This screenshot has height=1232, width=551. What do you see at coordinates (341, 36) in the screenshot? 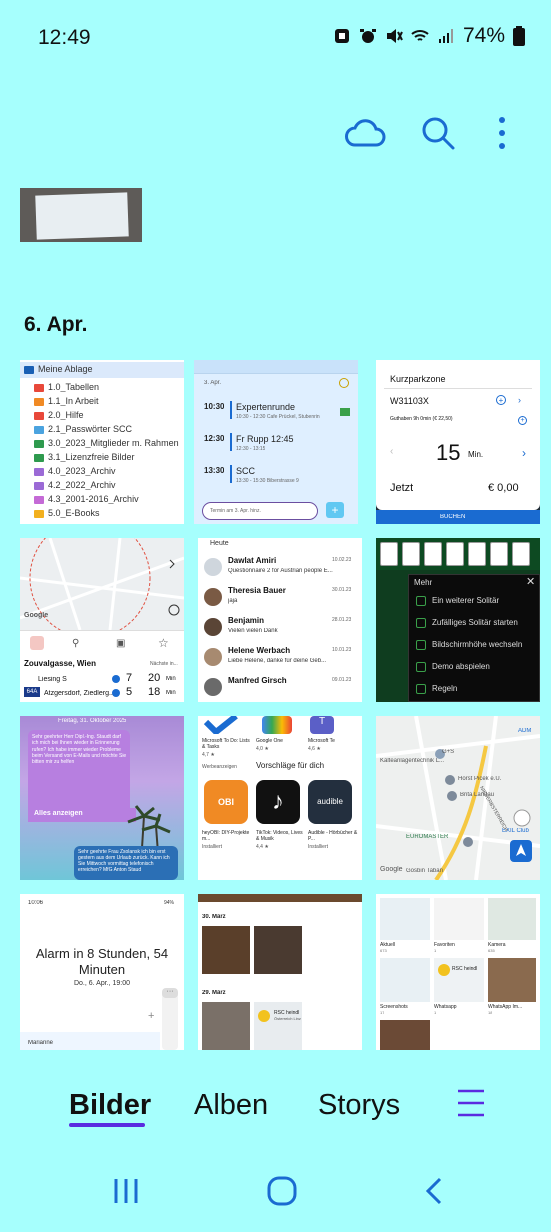
I see `sim-icon` at bounding box center [341, 36].